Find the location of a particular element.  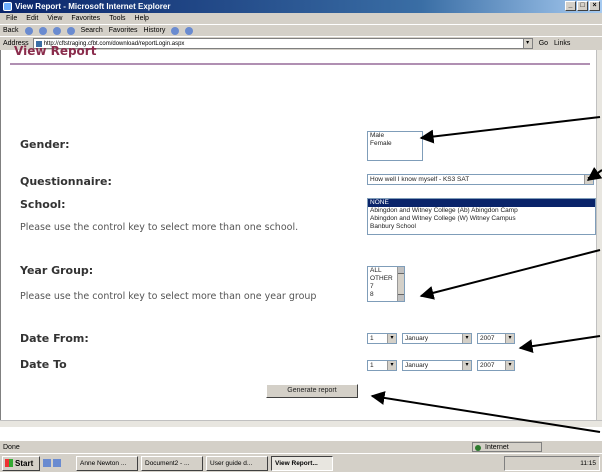

year-group-label: Year Group: is located at coordinates (57, 270).